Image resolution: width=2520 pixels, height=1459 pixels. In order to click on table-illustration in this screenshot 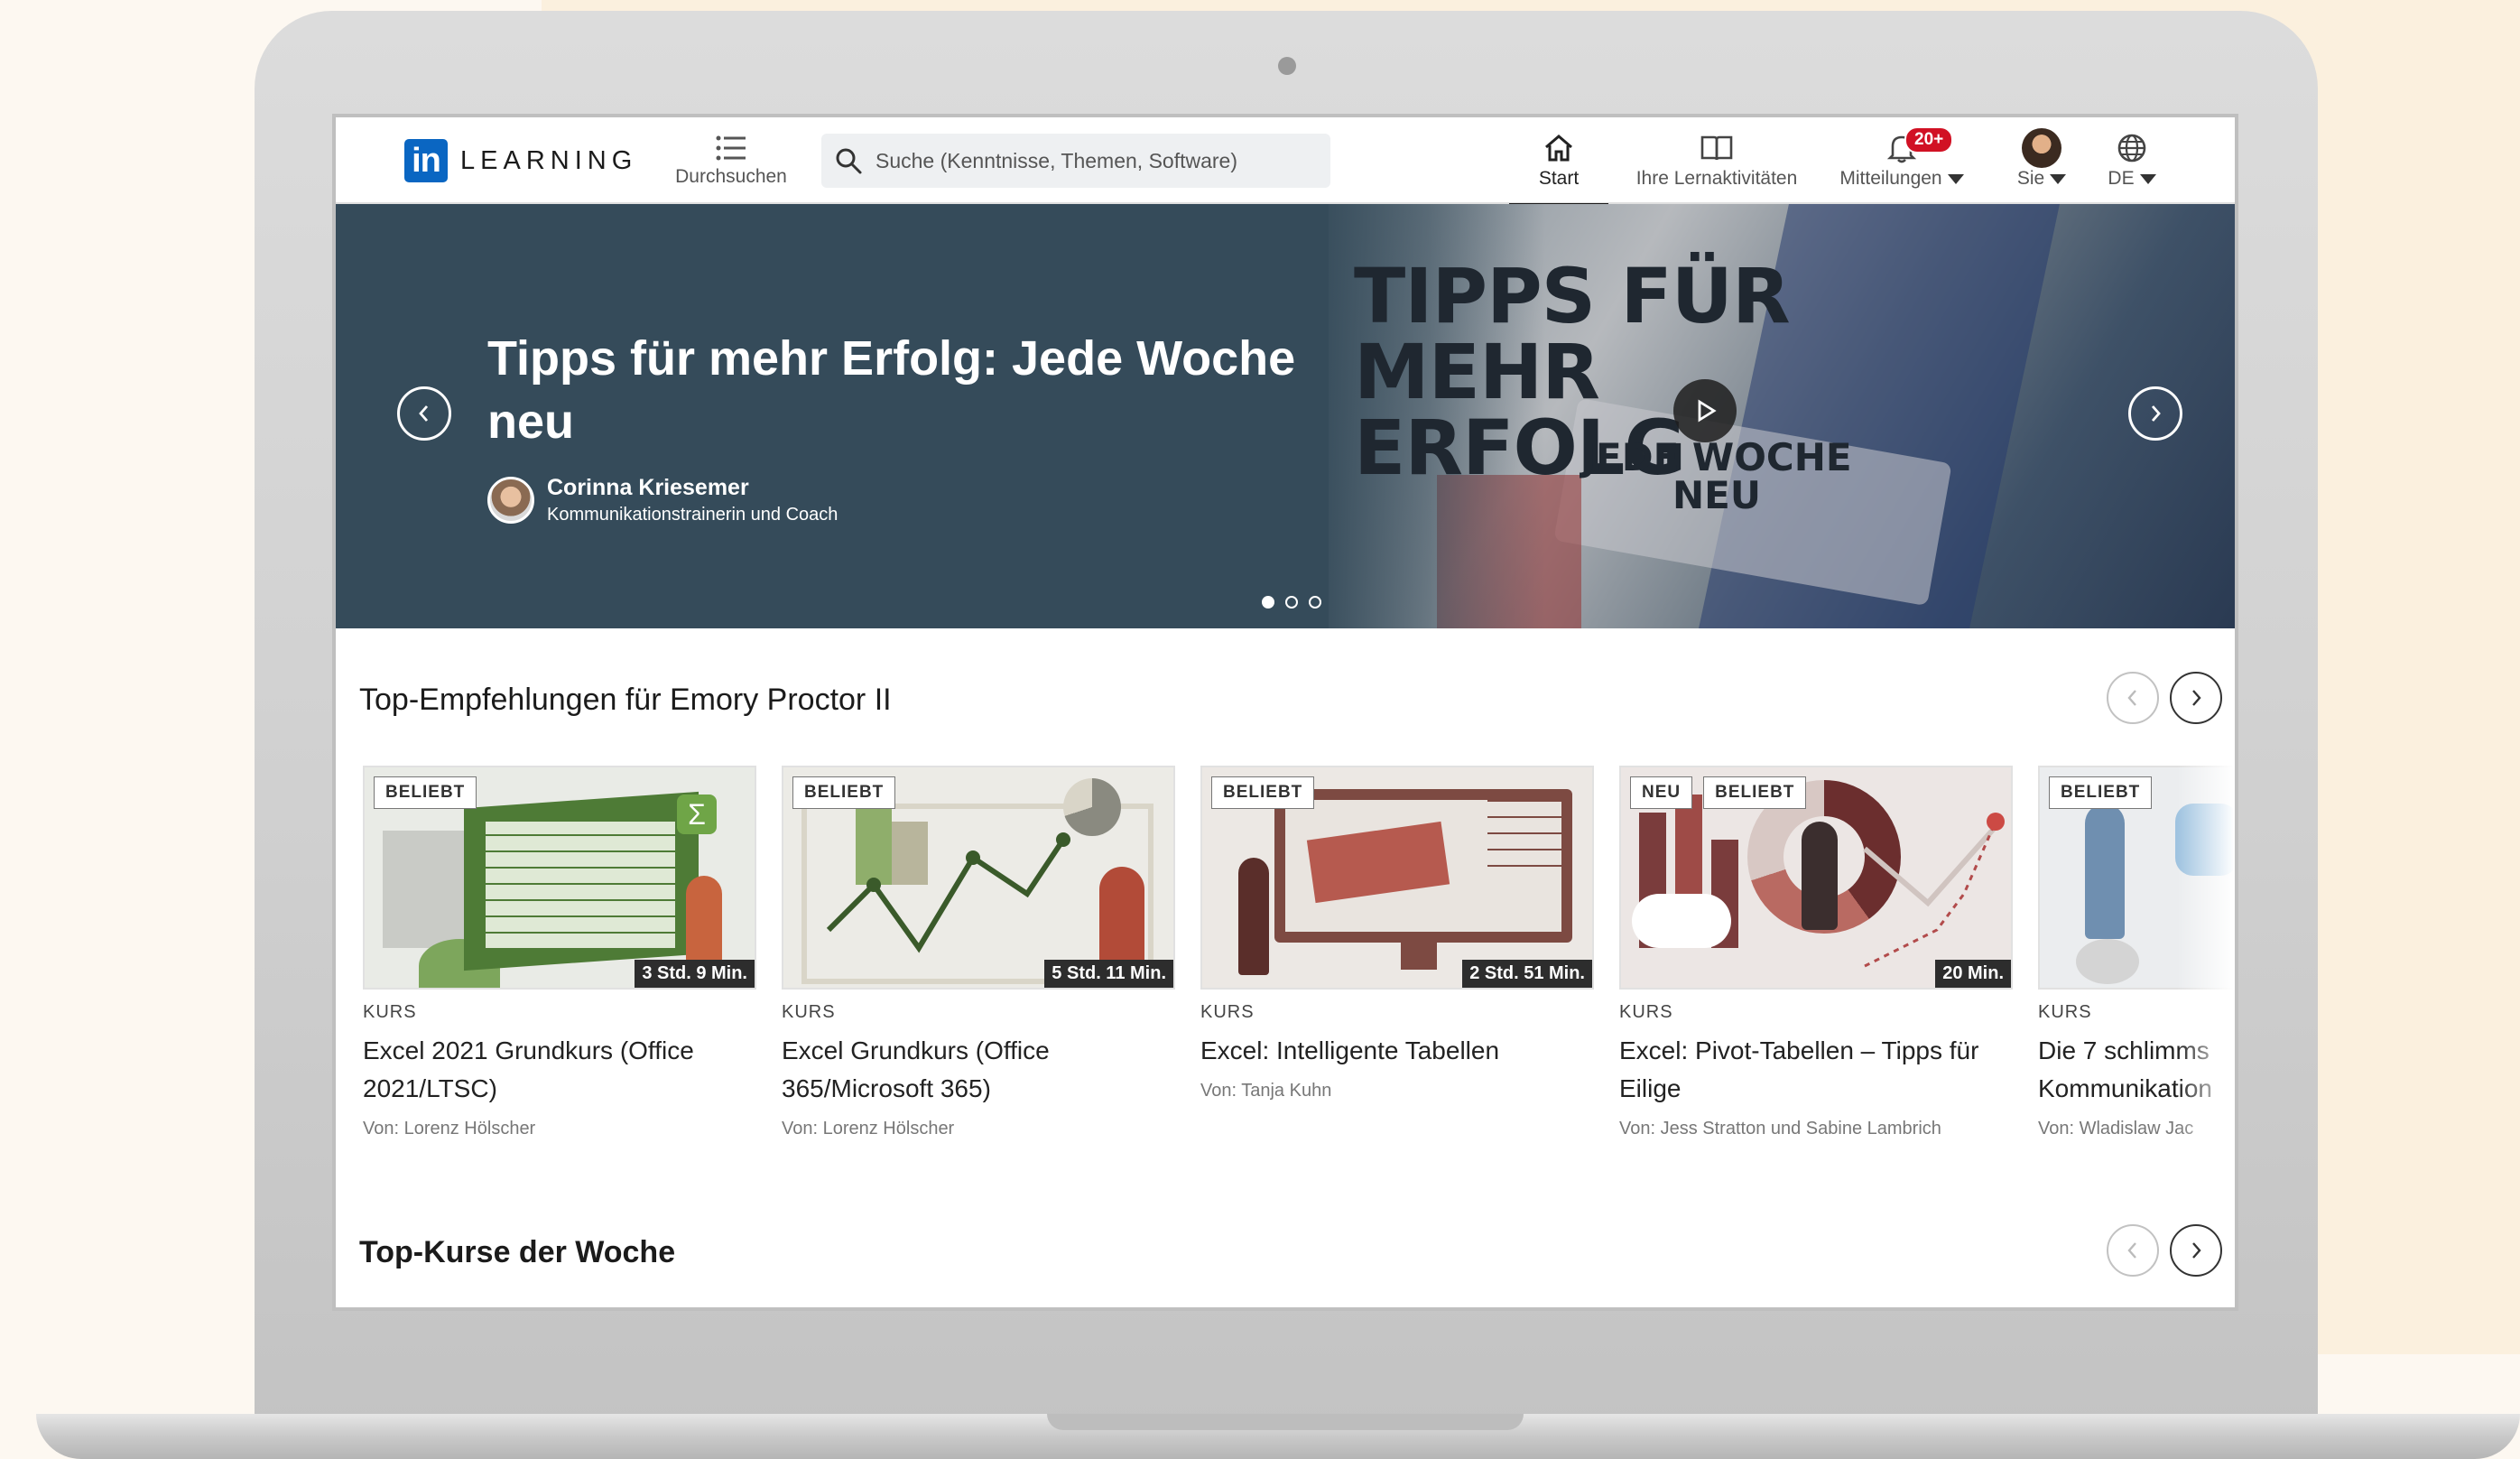, I will do `click(1524, 840)`.